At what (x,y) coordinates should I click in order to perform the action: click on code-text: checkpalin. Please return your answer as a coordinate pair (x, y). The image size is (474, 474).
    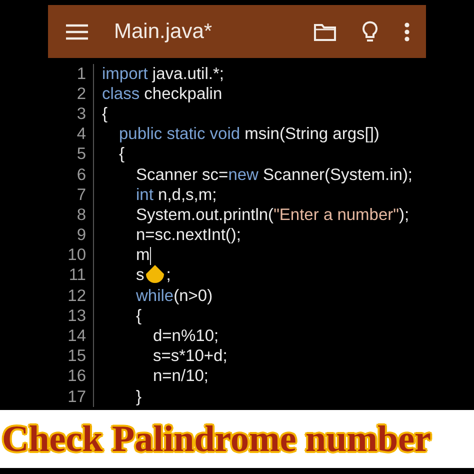
    Looking at the image, I should click on (182, 94).